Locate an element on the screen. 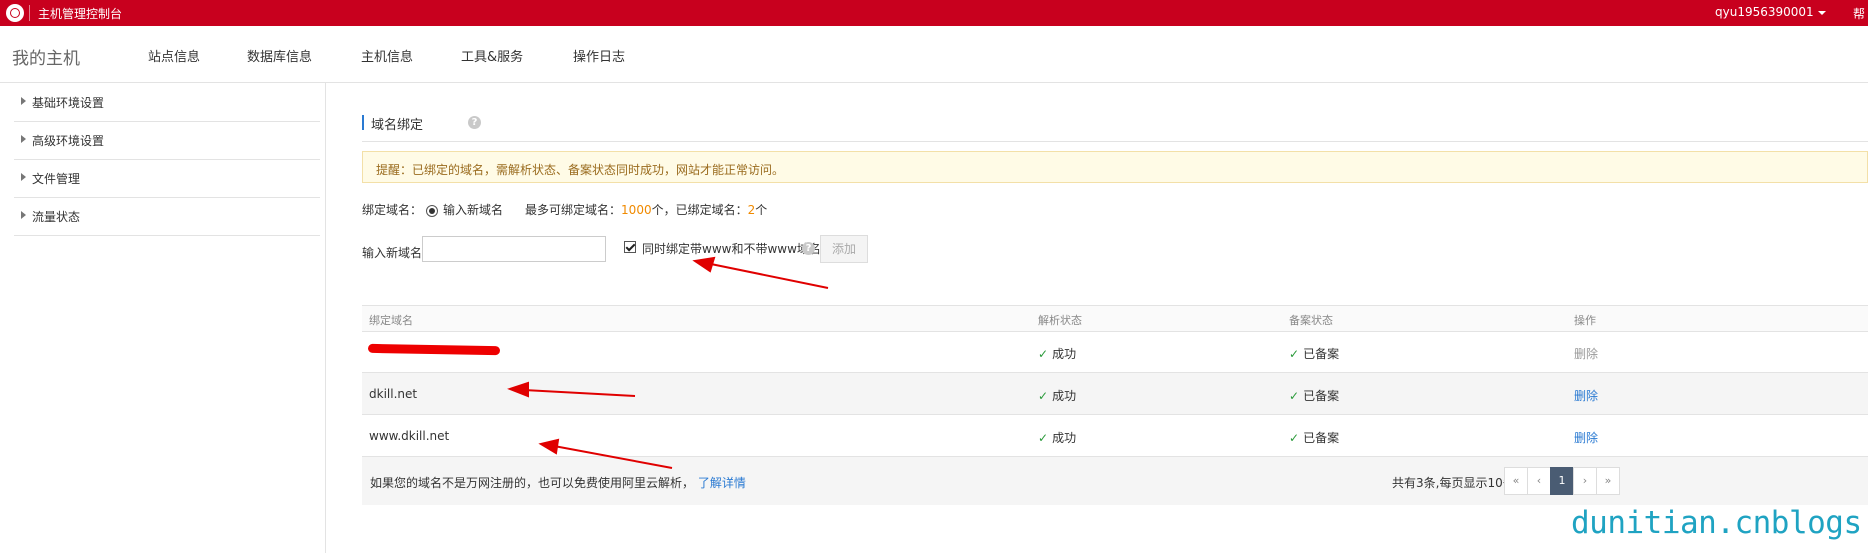 The image size is (1868, 553). add-domain-button: 添加 is located at coordinates (844, 249).